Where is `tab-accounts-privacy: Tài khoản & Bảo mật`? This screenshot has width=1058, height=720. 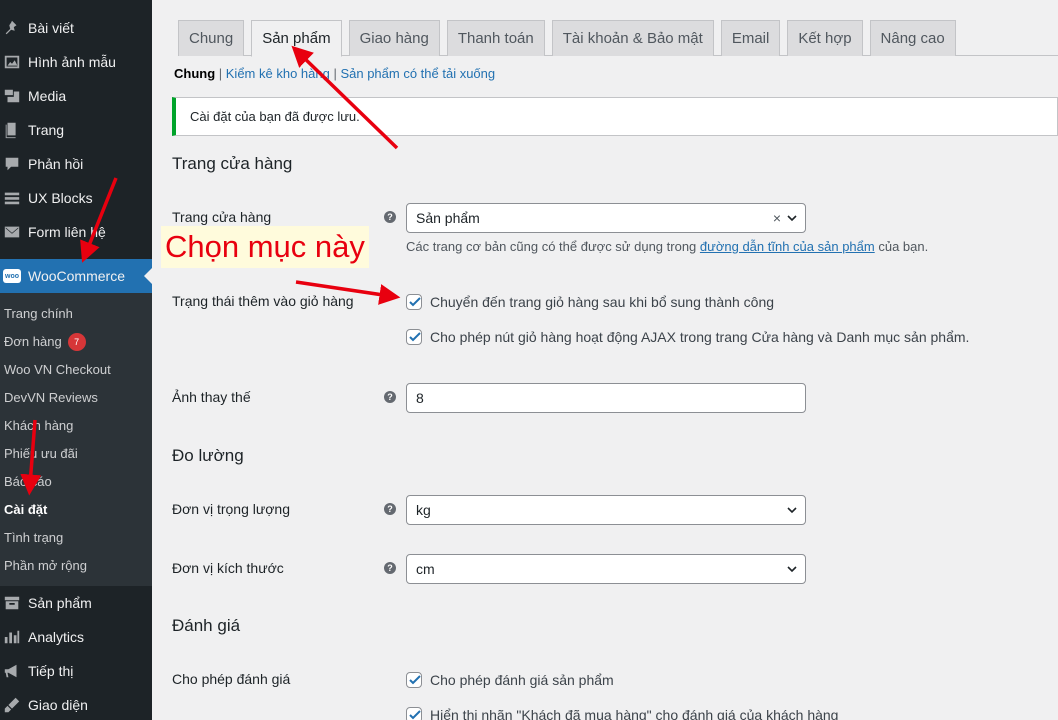 tab-accounts-privacy: Tài khoản & Bảo mật is located at coordinates (632, 38).